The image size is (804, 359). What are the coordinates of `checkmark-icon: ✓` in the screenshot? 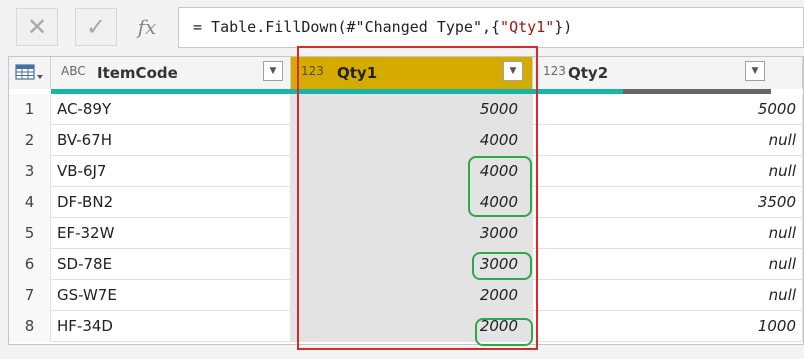 It's located at (96, 27).